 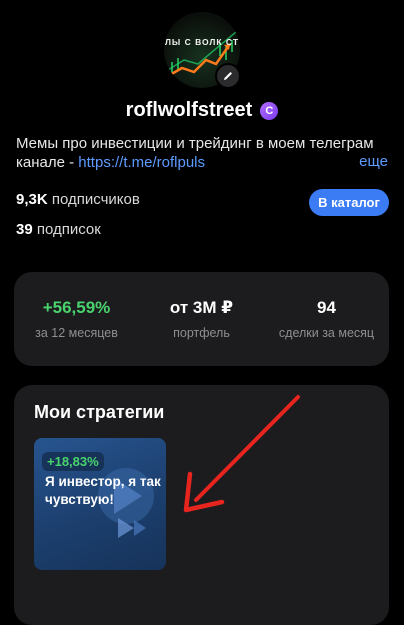 I want to click on edit-avatar-button, so click(x=228, y=76).